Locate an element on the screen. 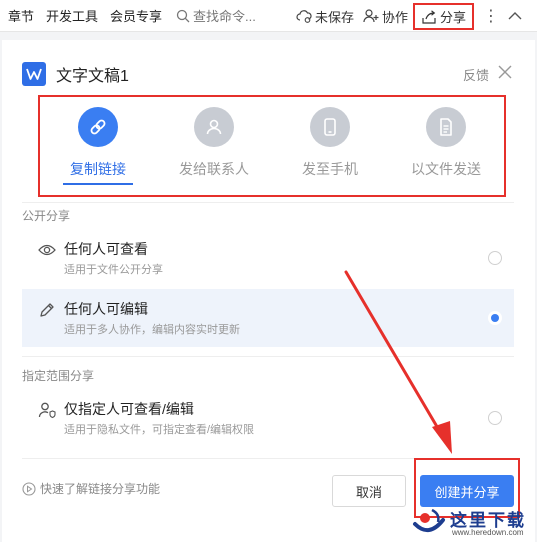 The image size is (537, 542). share-label: 分享 is located at coordinates (453, 17).